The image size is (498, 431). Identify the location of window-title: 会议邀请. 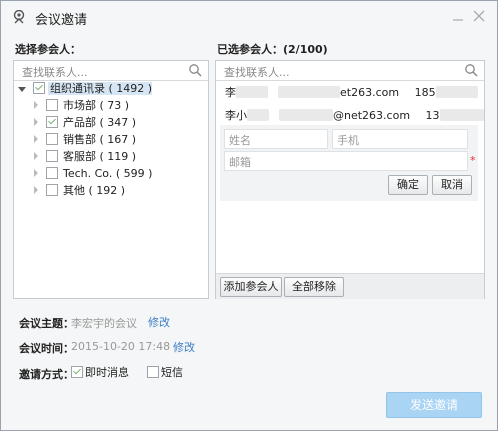
(61, 20).